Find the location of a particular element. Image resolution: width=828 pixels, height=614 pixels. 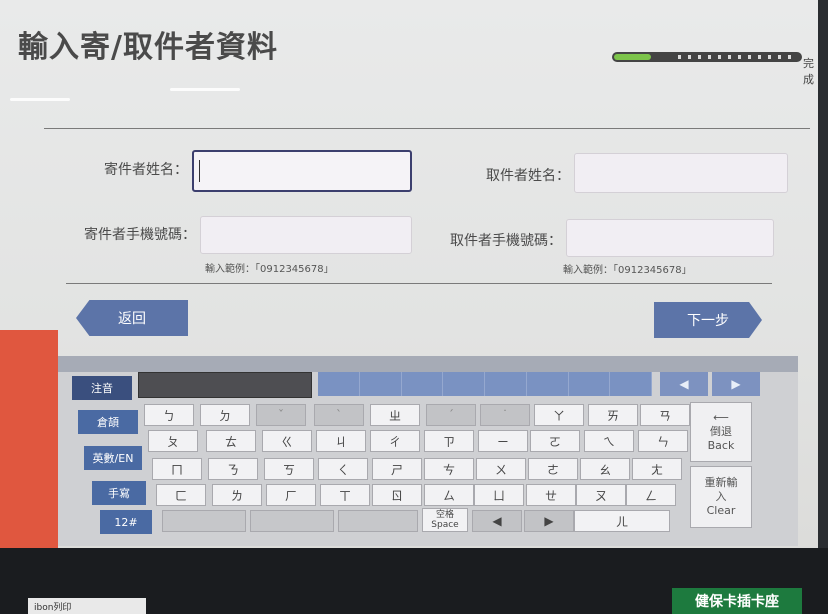

left-poster is located at coordinates (29, 445).